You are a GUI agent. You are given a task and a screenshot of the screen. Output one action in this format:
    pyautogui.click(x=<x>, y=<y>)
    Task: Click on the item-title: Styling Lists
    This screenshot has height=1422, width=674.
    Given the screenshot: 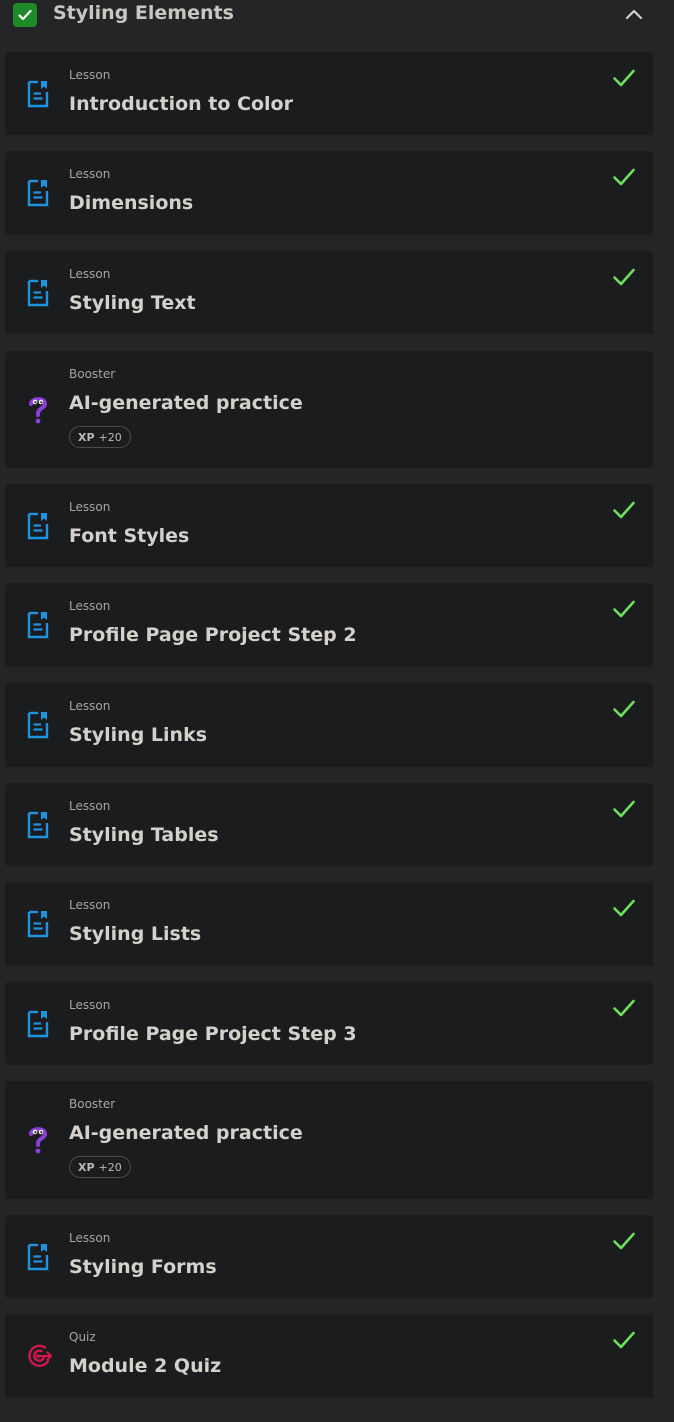 What is the action you would take?
    pyautogui.click(x=135, y=934)
    